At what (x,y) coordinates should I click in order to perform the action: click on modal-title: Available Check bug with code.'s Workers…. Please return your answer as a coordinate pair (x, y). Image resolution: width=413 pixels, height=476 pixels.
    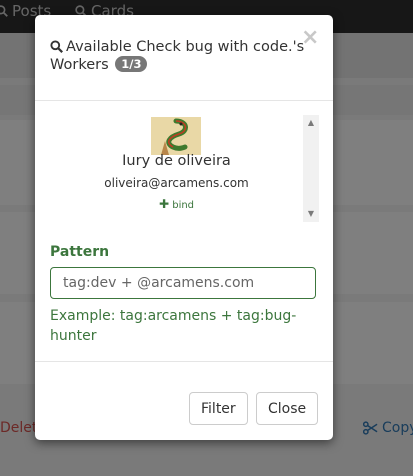
    Looking at the image, I should click on (180, 56).